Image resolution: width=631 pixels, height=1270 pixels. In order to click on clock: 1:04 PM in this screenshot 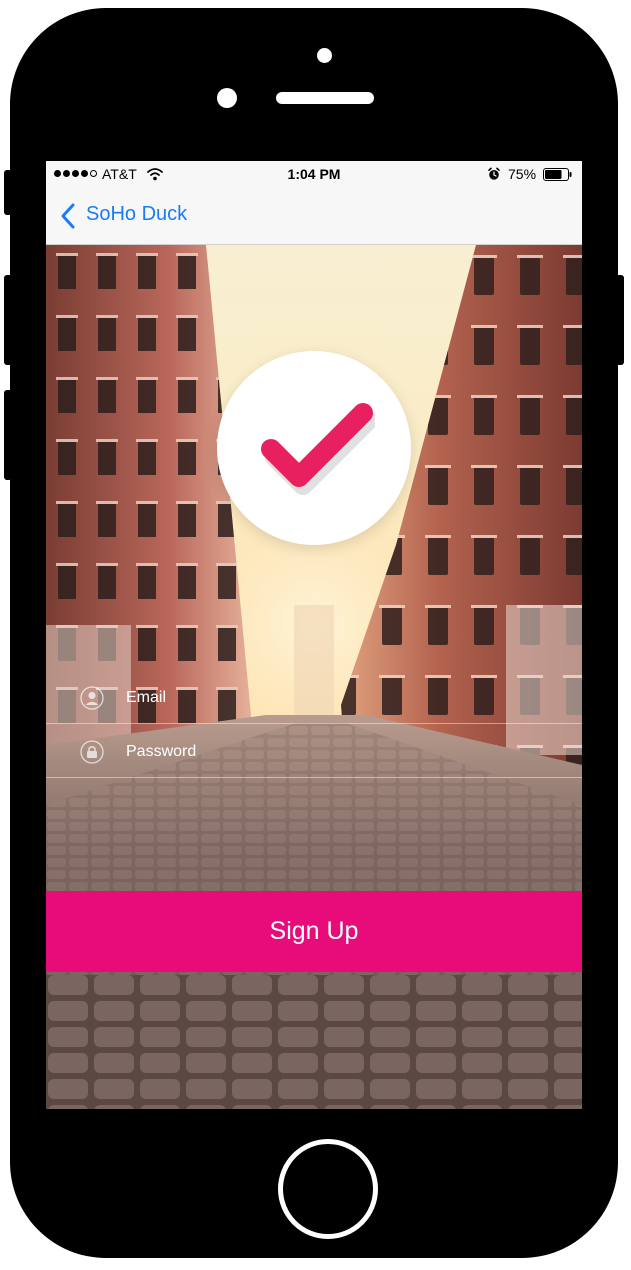, I will do `click(314, 174)`.